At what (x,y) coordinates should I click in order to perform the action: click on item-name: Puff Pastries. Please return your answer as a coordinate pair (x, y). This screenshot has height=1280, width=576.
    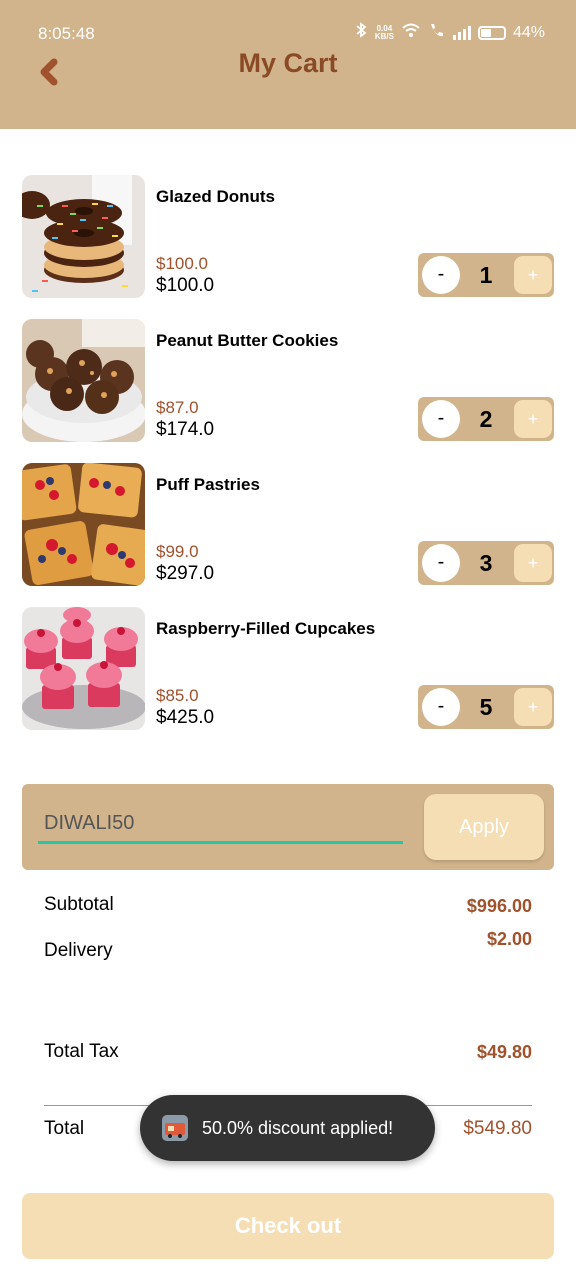
    Looking at the image, I should click on (208, 484).